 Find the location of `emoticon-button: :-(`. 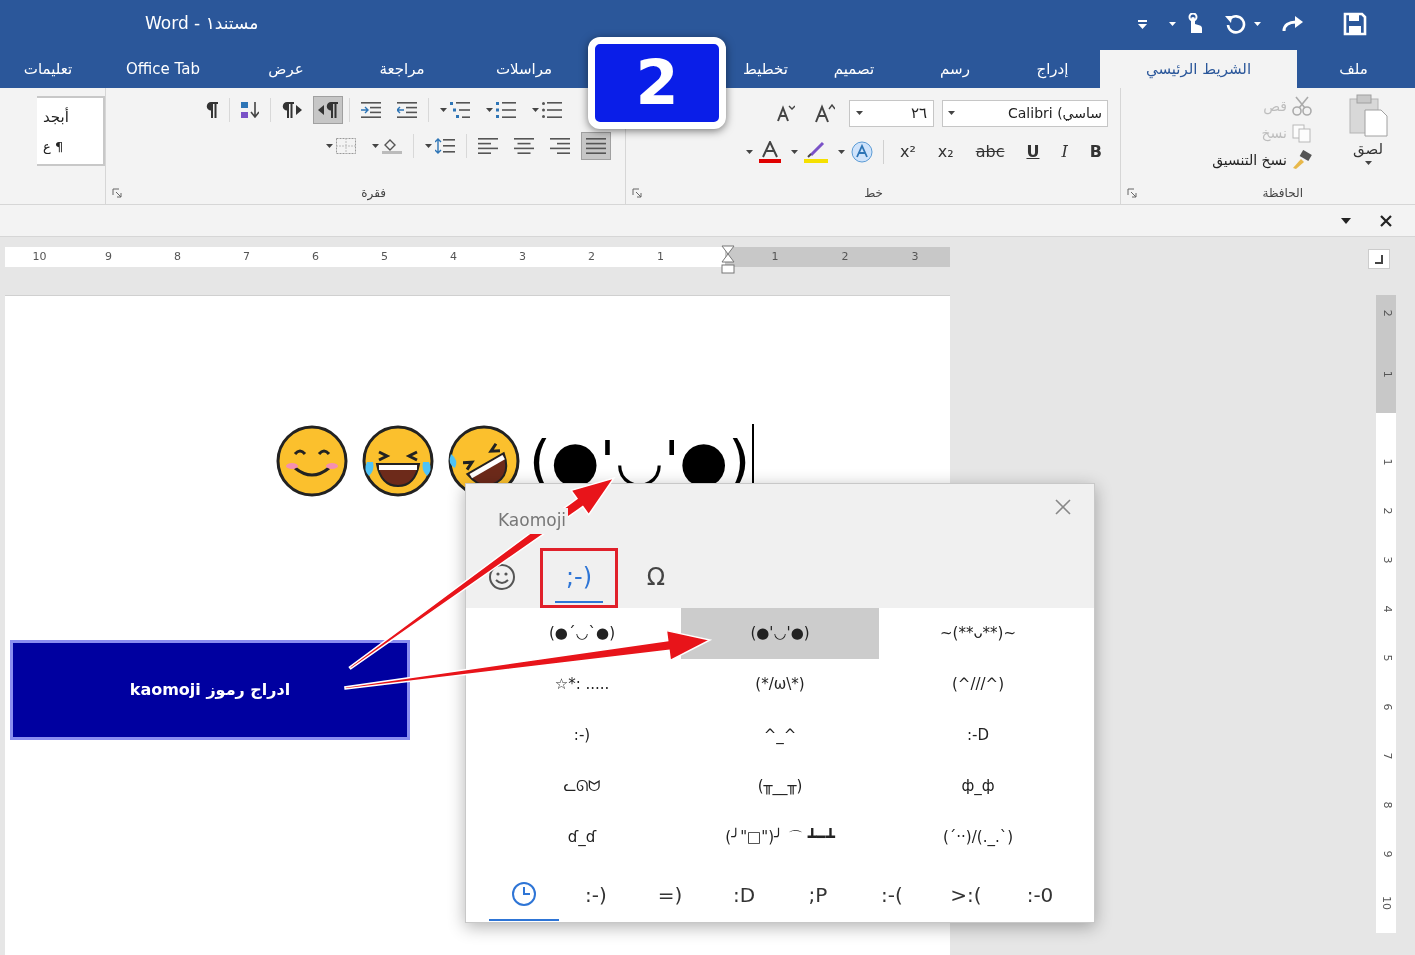

emoticon-button: :-( is located at coordinates (892, 895).